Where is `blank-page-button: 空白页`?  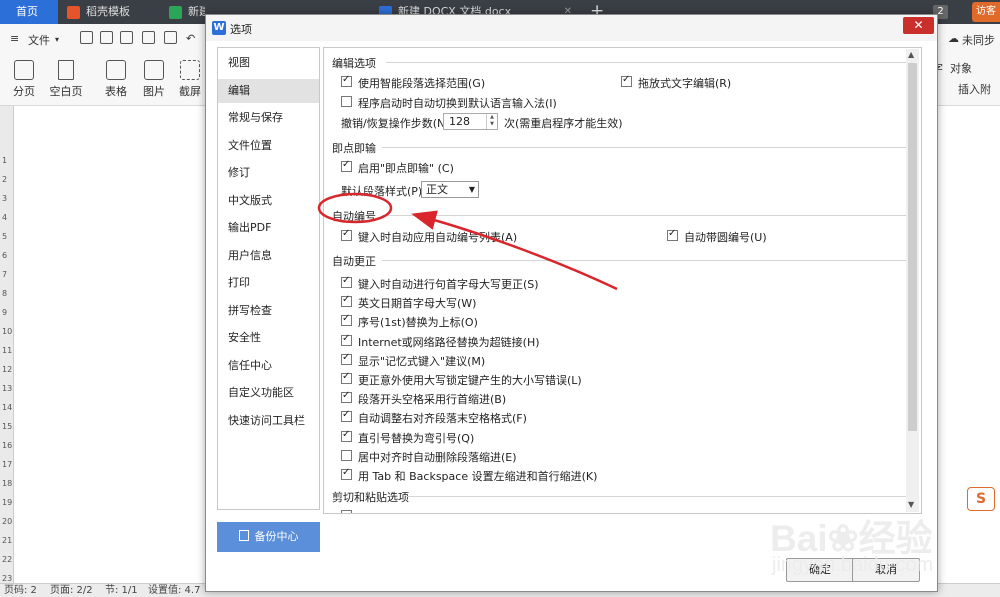
blank-page-button: 空白页 is located at coordinates (66, 78).